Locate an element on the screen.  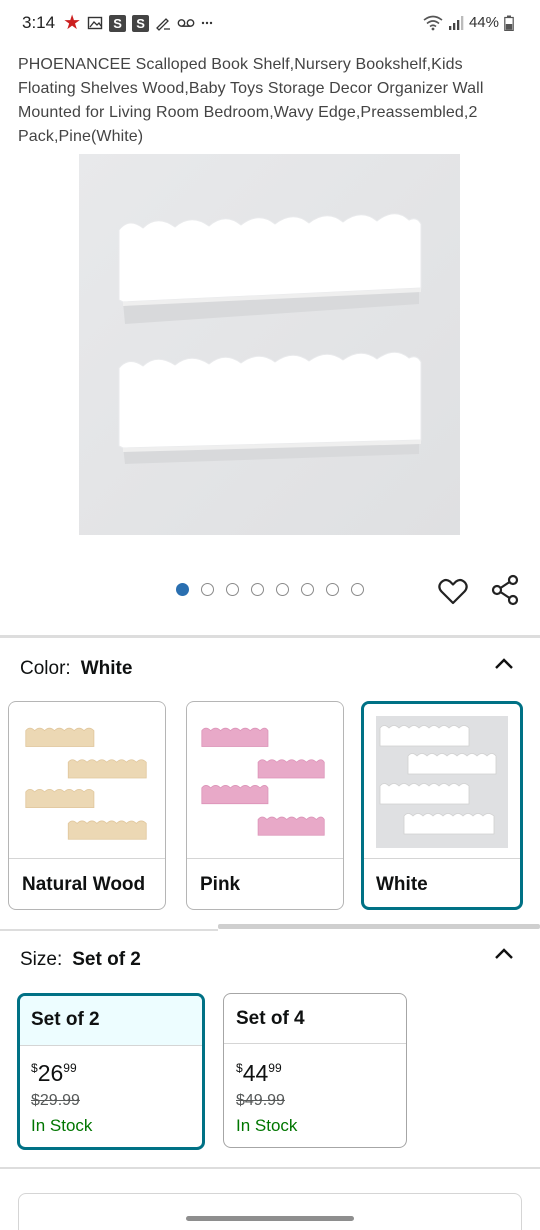
size-label: Size: is located at coordinates (41, 959).